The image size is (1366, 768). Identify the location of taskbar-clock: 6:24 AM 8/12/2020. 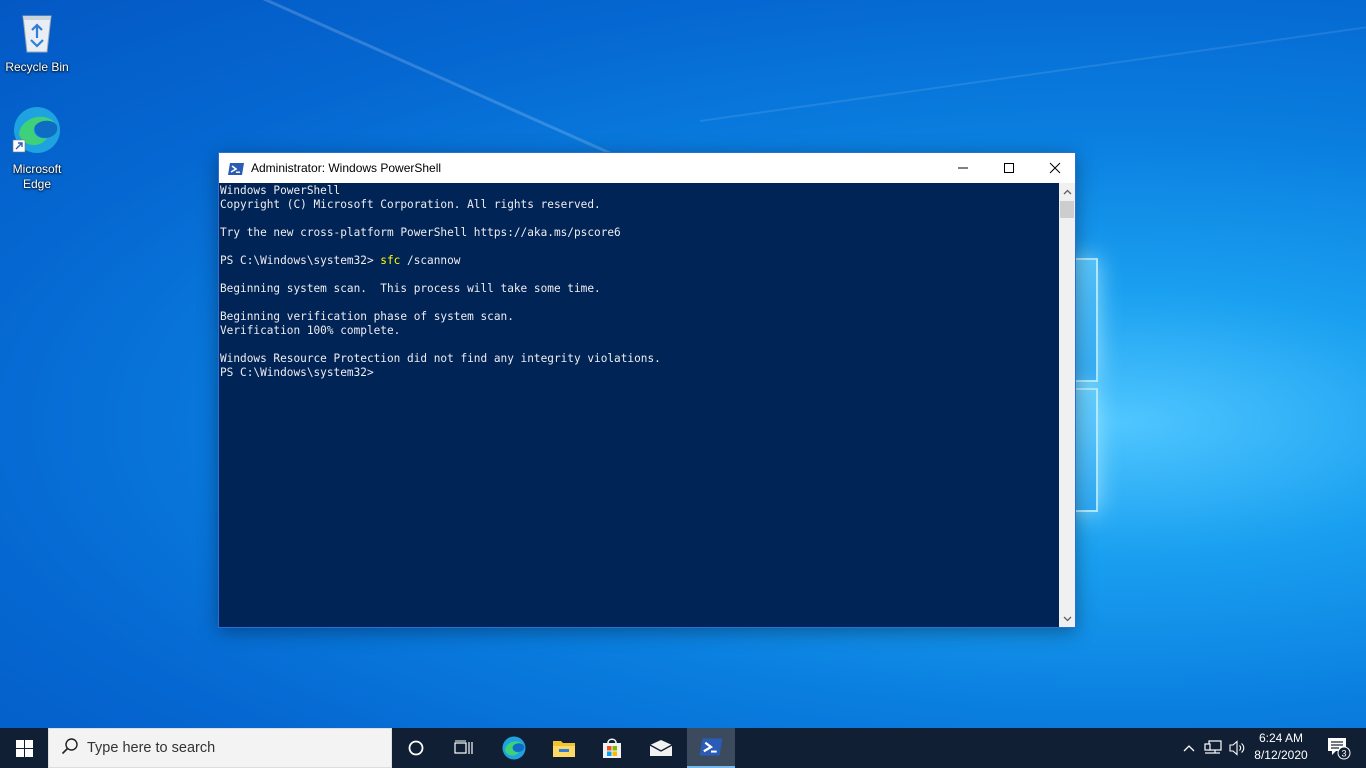
(1281, 747).